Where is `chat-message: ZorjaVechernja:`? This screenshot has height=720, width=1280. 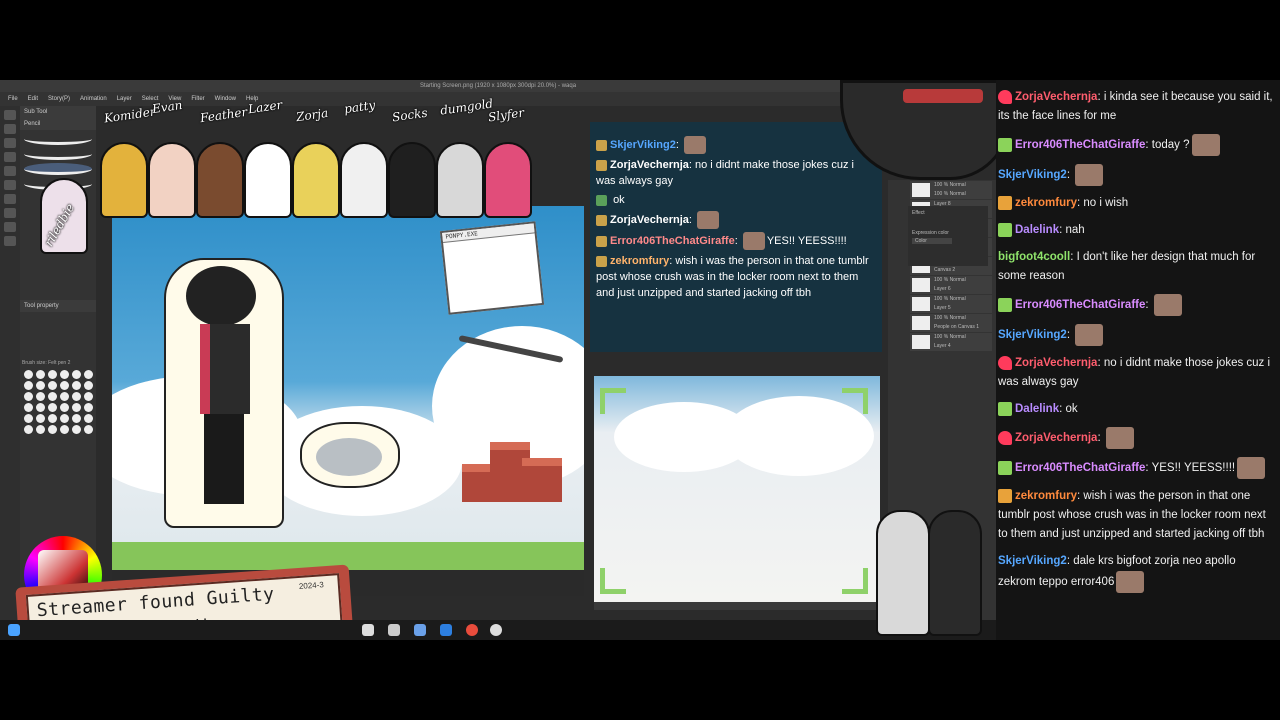
chat-message: ZorjaVechernja: is located at coordinates (1136, 438).